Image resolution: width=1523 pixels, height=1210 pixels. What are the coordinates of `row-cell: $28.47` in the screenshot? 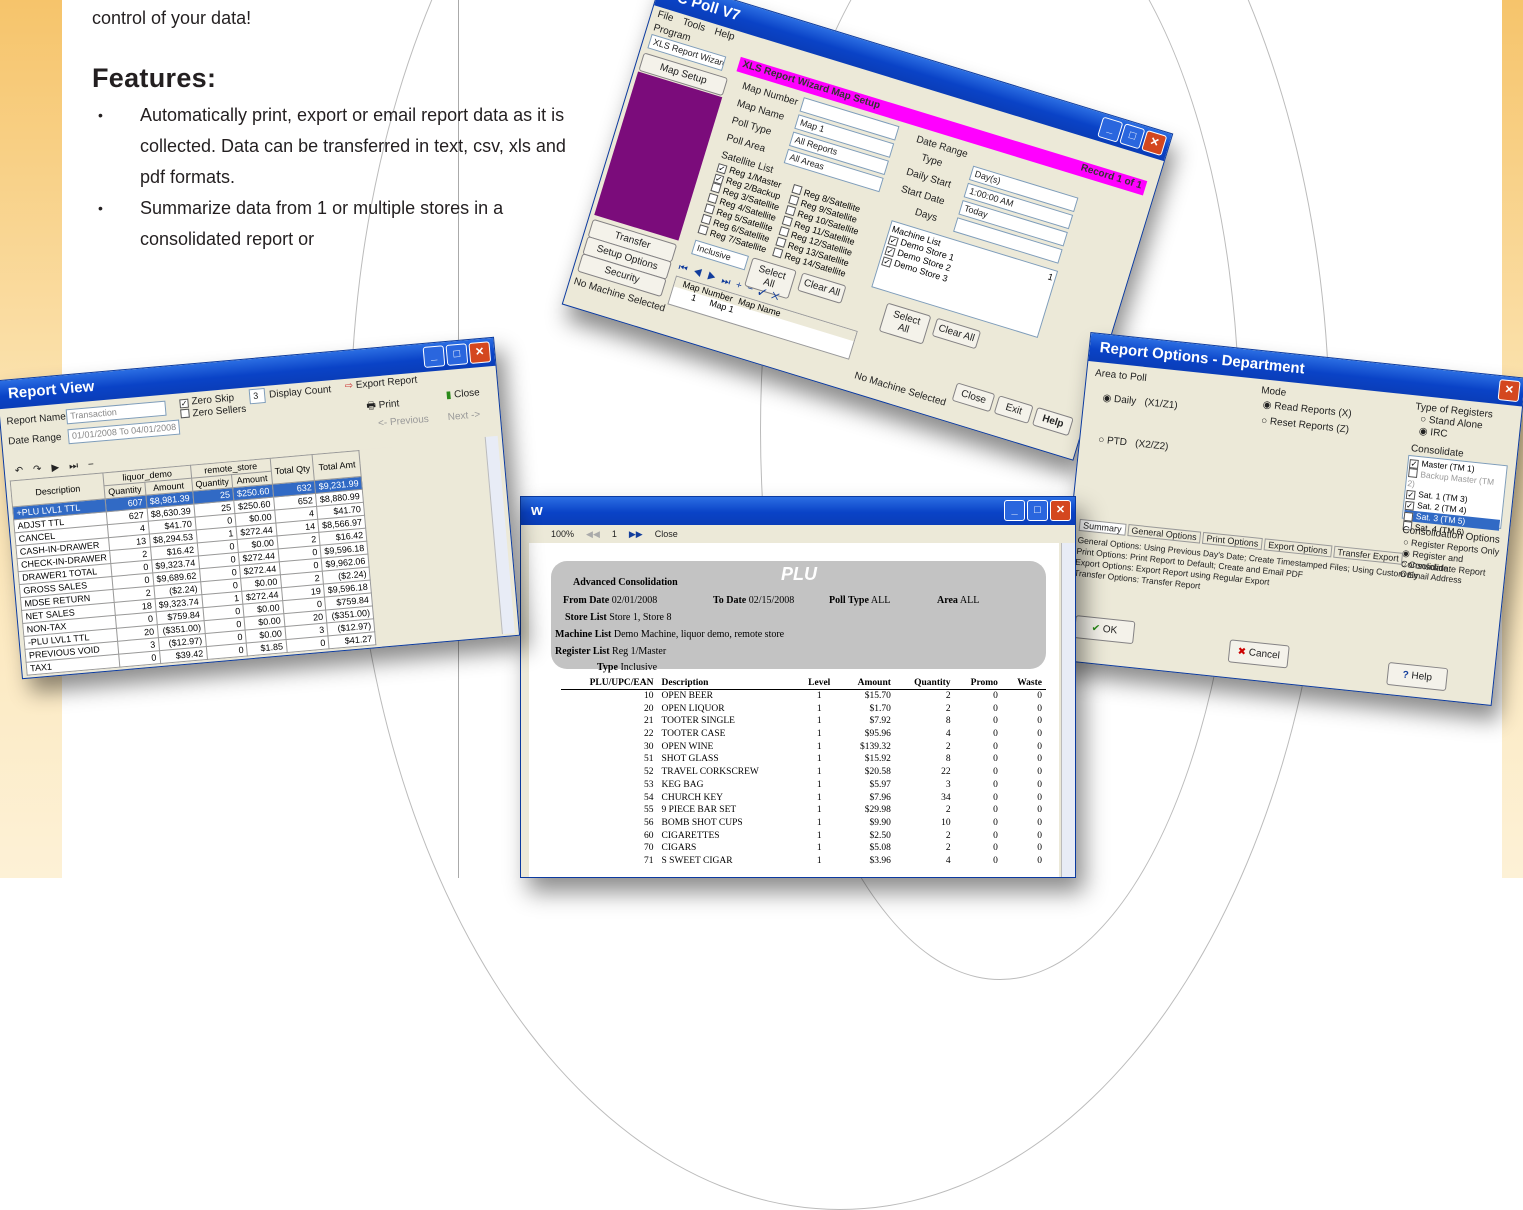 It's located at (268, 660).